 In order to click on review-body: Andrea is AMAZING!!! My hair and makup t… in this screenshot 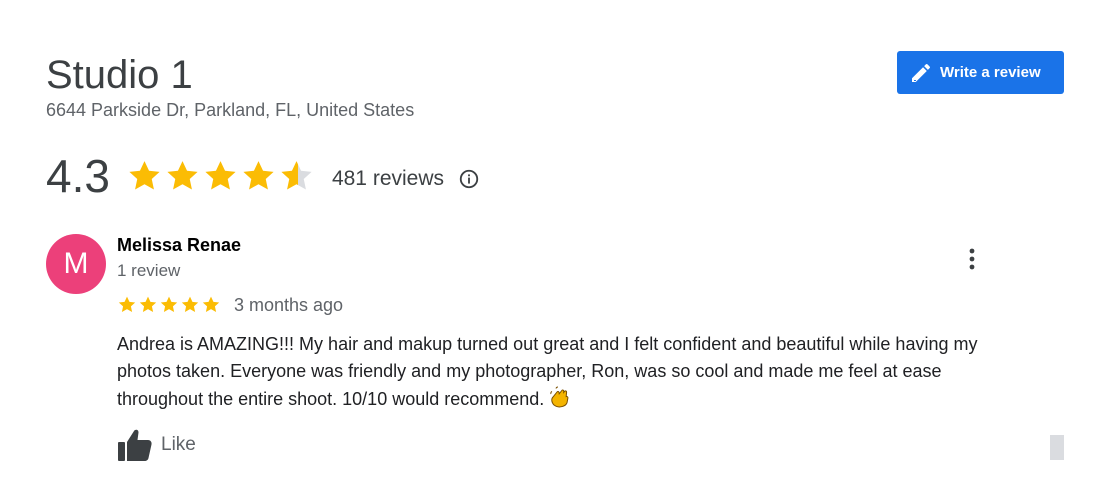, I will do `click(547, 371)`.